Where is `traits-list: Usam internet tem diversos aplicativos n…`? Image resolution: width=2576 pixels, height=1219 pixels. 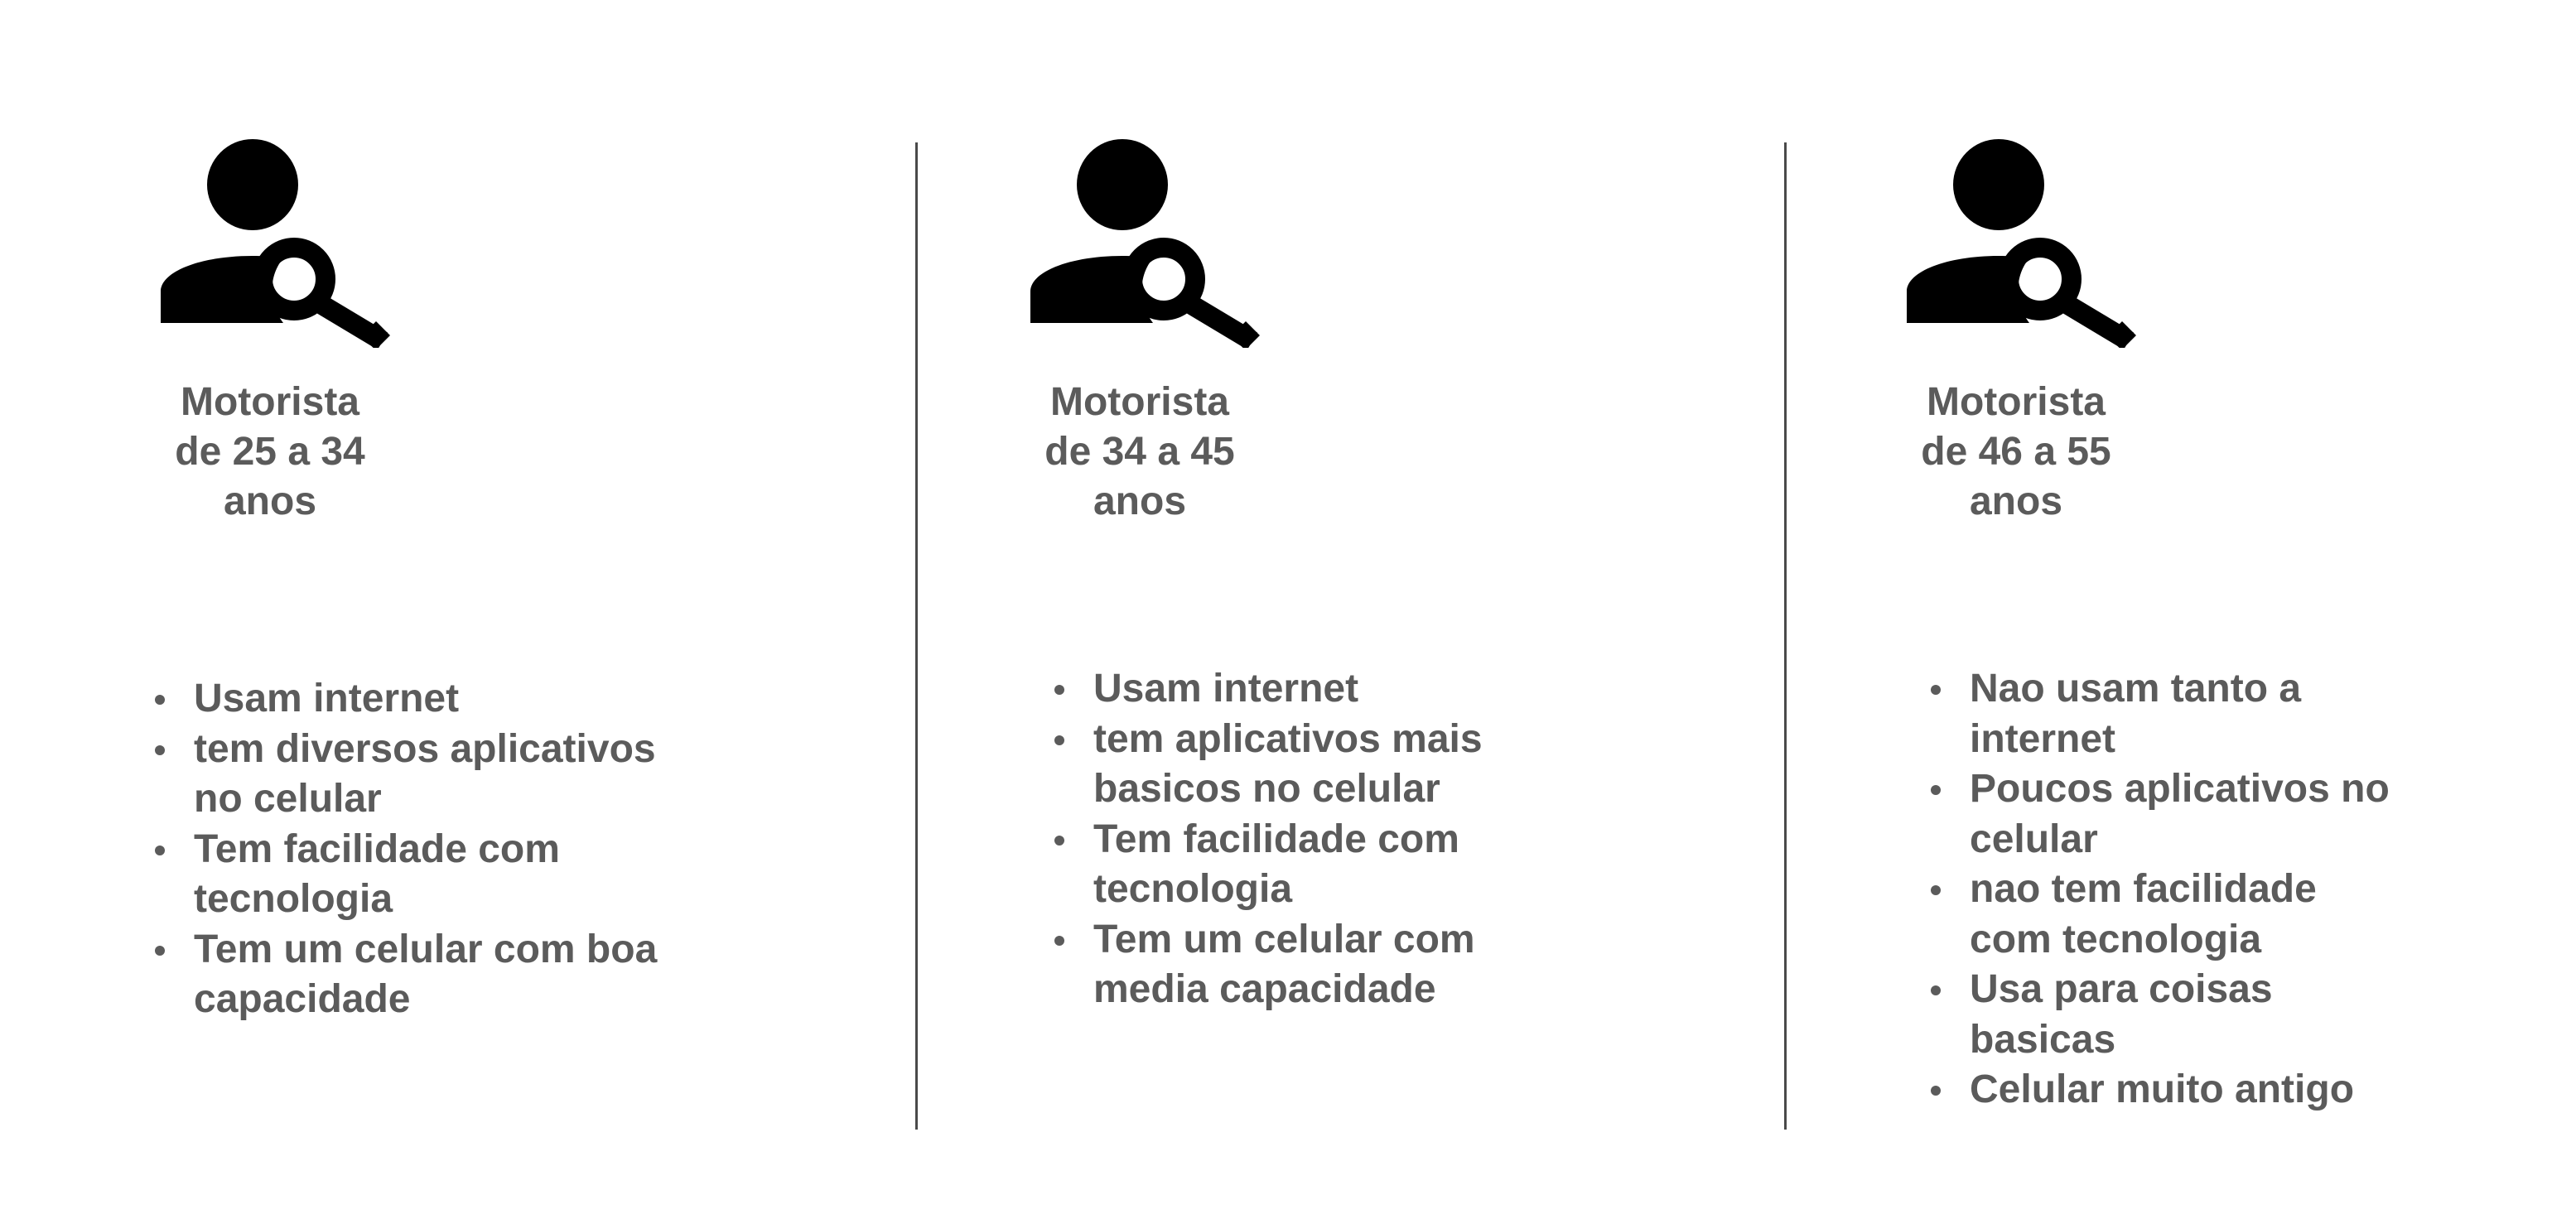
traits-list: Usam internet tem diversos aplicativos n… is located at coordinates (407, 849).